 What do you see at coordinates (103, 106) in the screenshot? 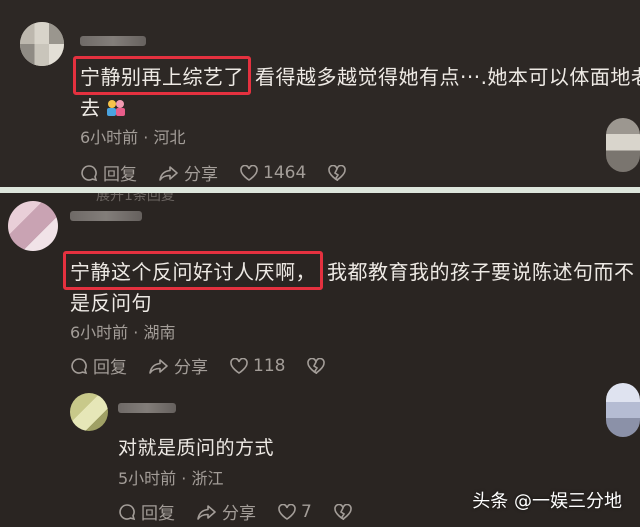
I see `comment-text-line2: 去` at bounding box center [103, 106].